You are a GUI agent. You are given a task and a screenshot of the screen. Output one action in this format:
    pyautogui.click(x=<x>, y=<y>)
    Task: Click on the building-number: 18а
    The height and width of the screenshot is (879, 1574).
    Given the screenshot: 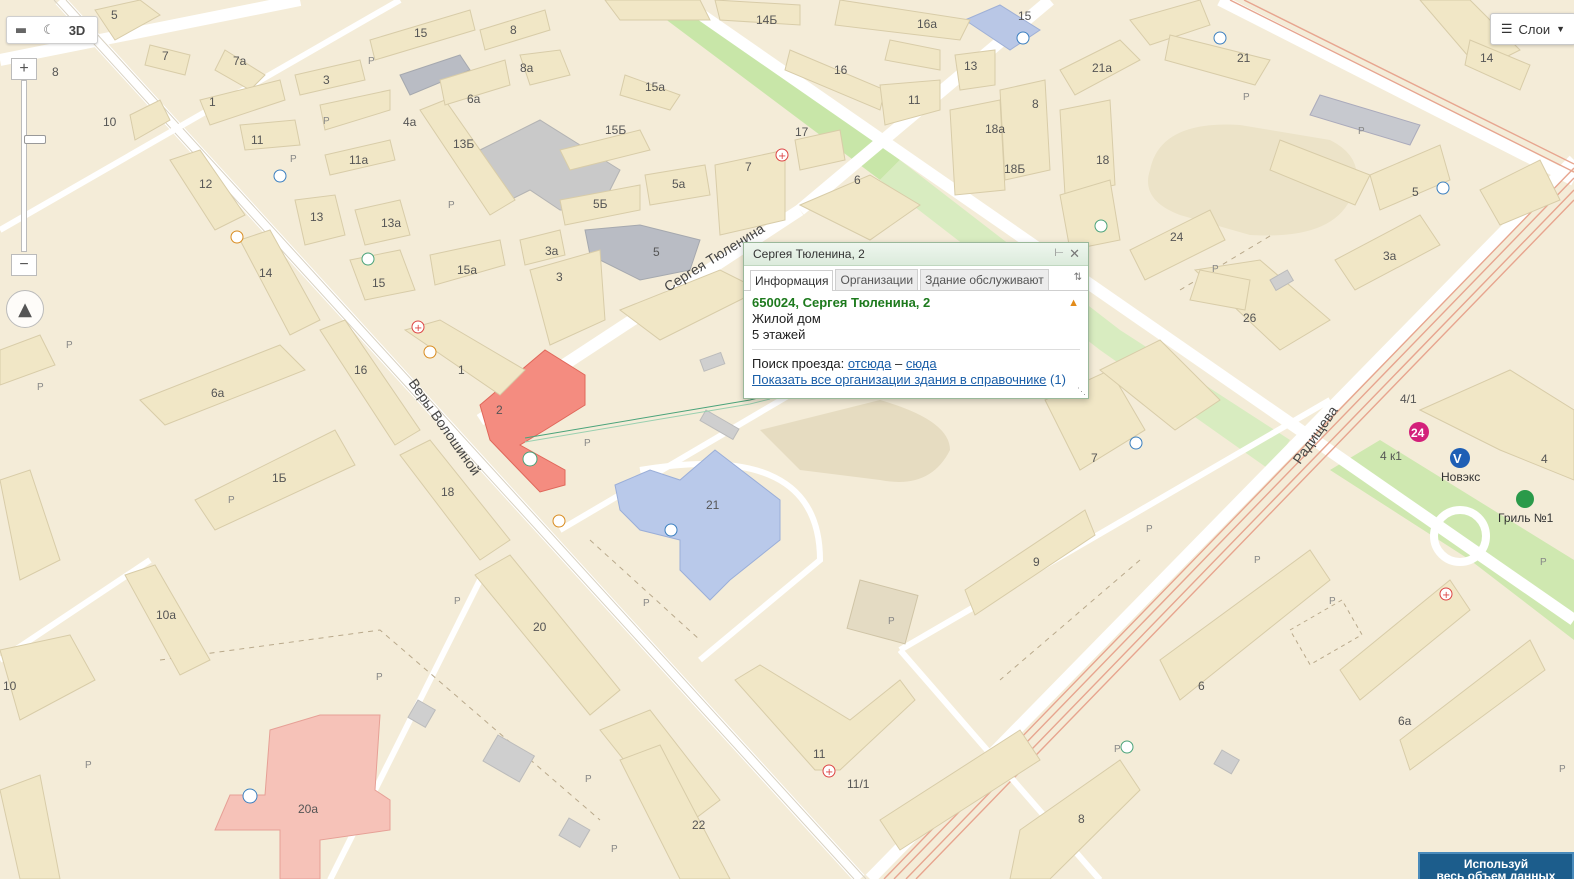 What is the action you would take?
    pyautogui.click(x=995, y=129)
    